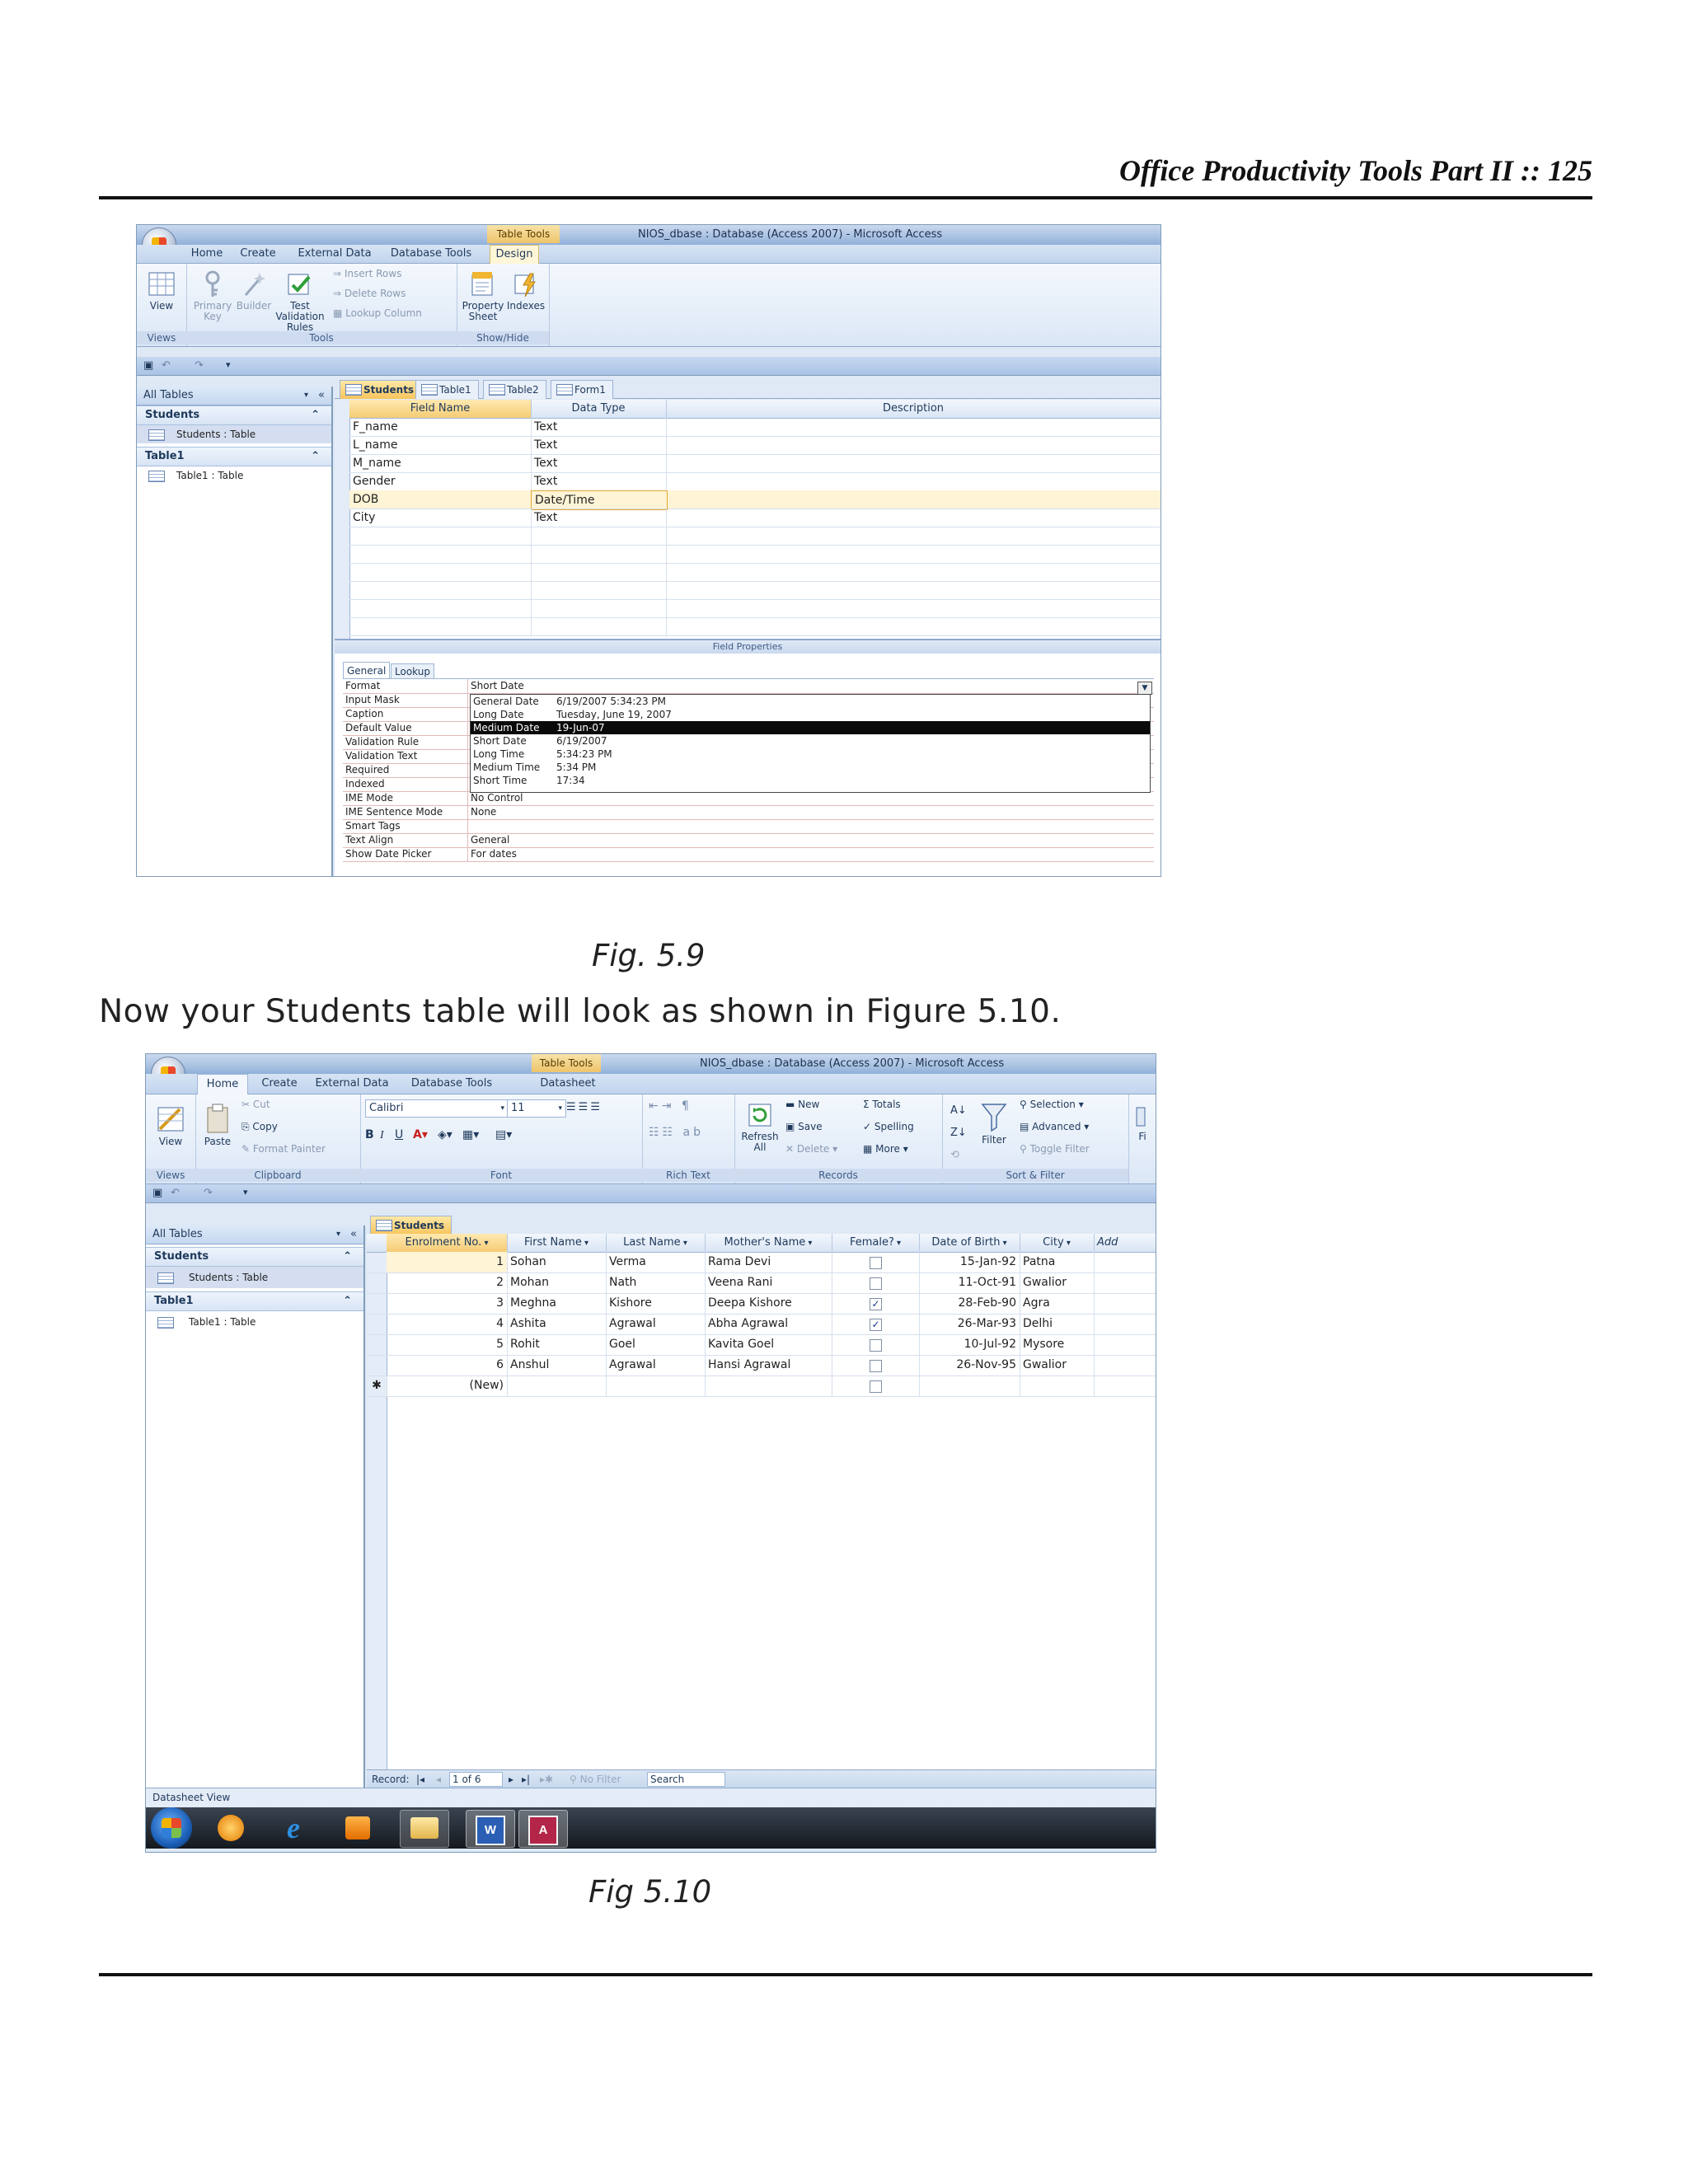 The width and height of the screenshot is (1688, 2184). I want to click on data-type-cell: Date/Time, so click(600, 500).